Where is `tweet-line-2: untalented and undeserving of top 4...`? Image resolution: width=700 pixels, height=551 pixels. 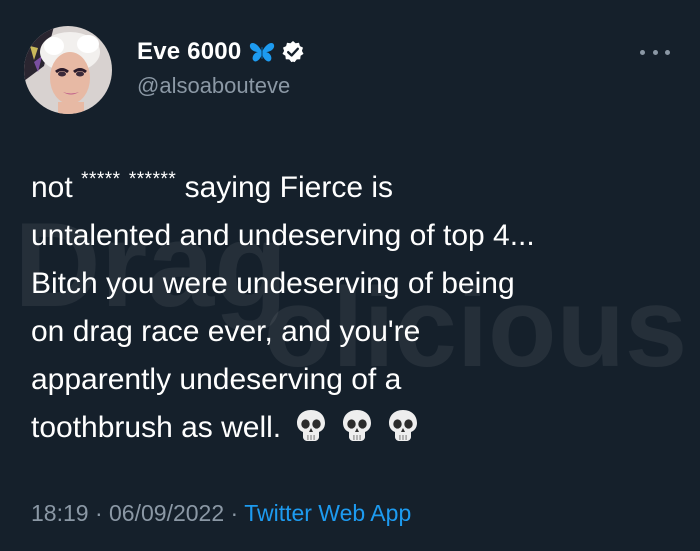 tweet-line-2: untalented and undeserving of top 4... is located at coordinates (283, 235).